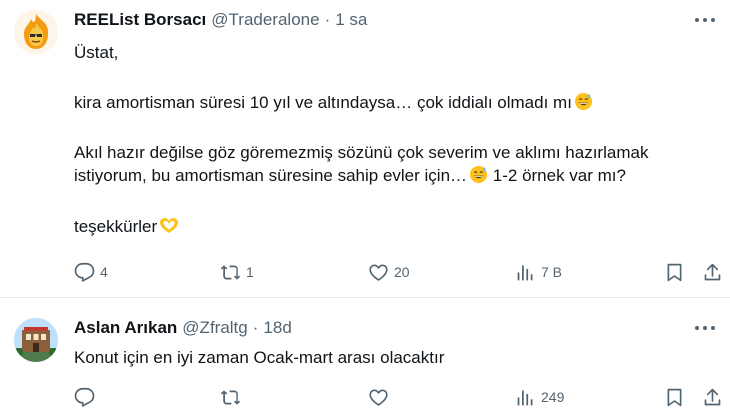 The image size is (730, 420). I want to click on heart-hands-emoji, so click(169, 229).